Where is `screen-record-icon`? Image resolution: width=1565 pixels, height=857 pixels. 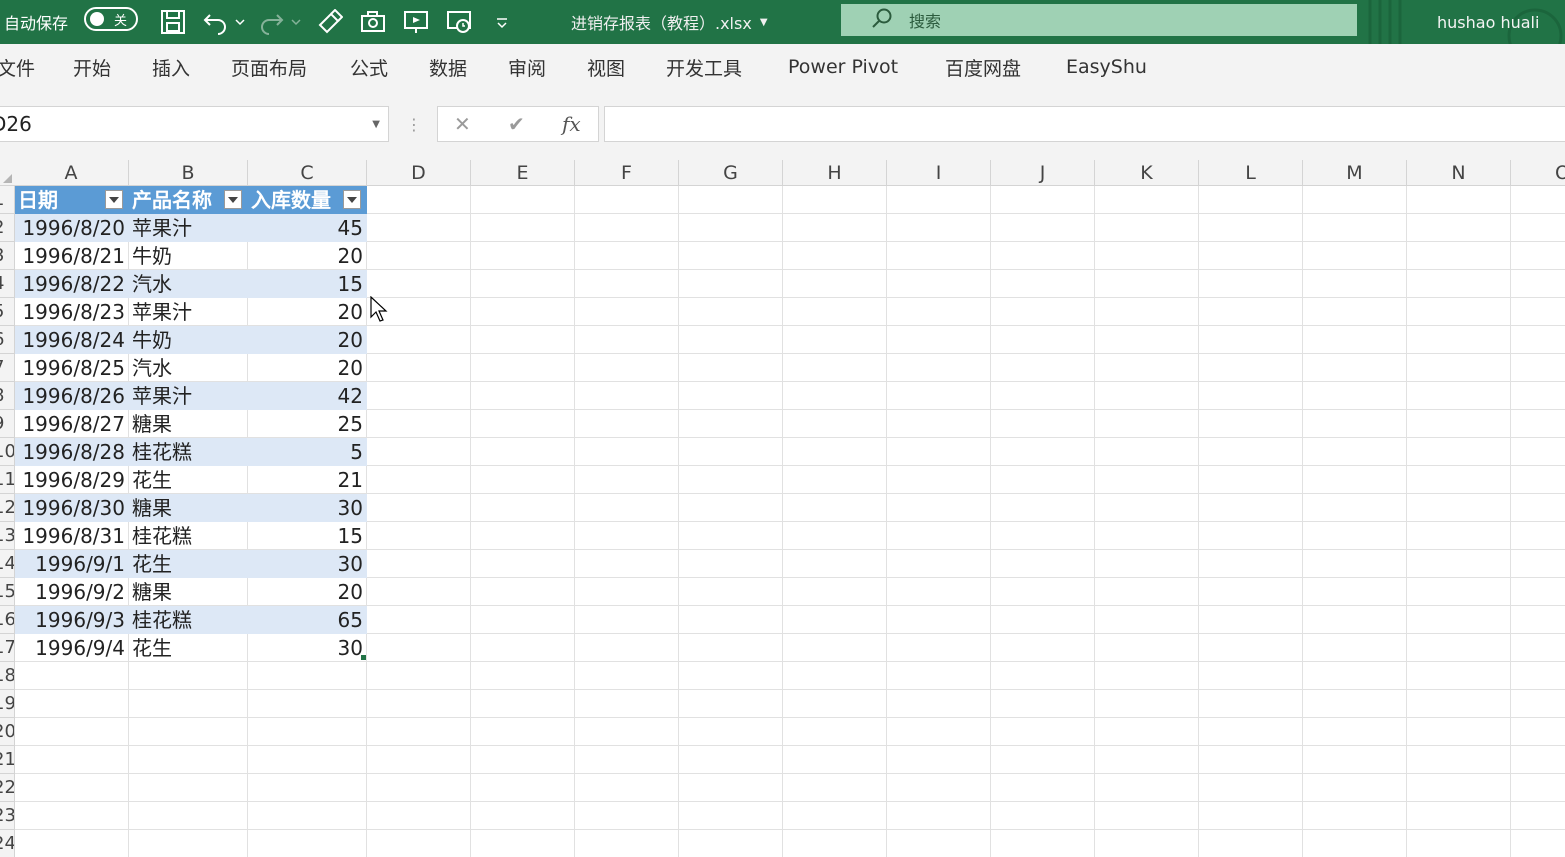
screen-record-icon is located at coordinates (459, 22).